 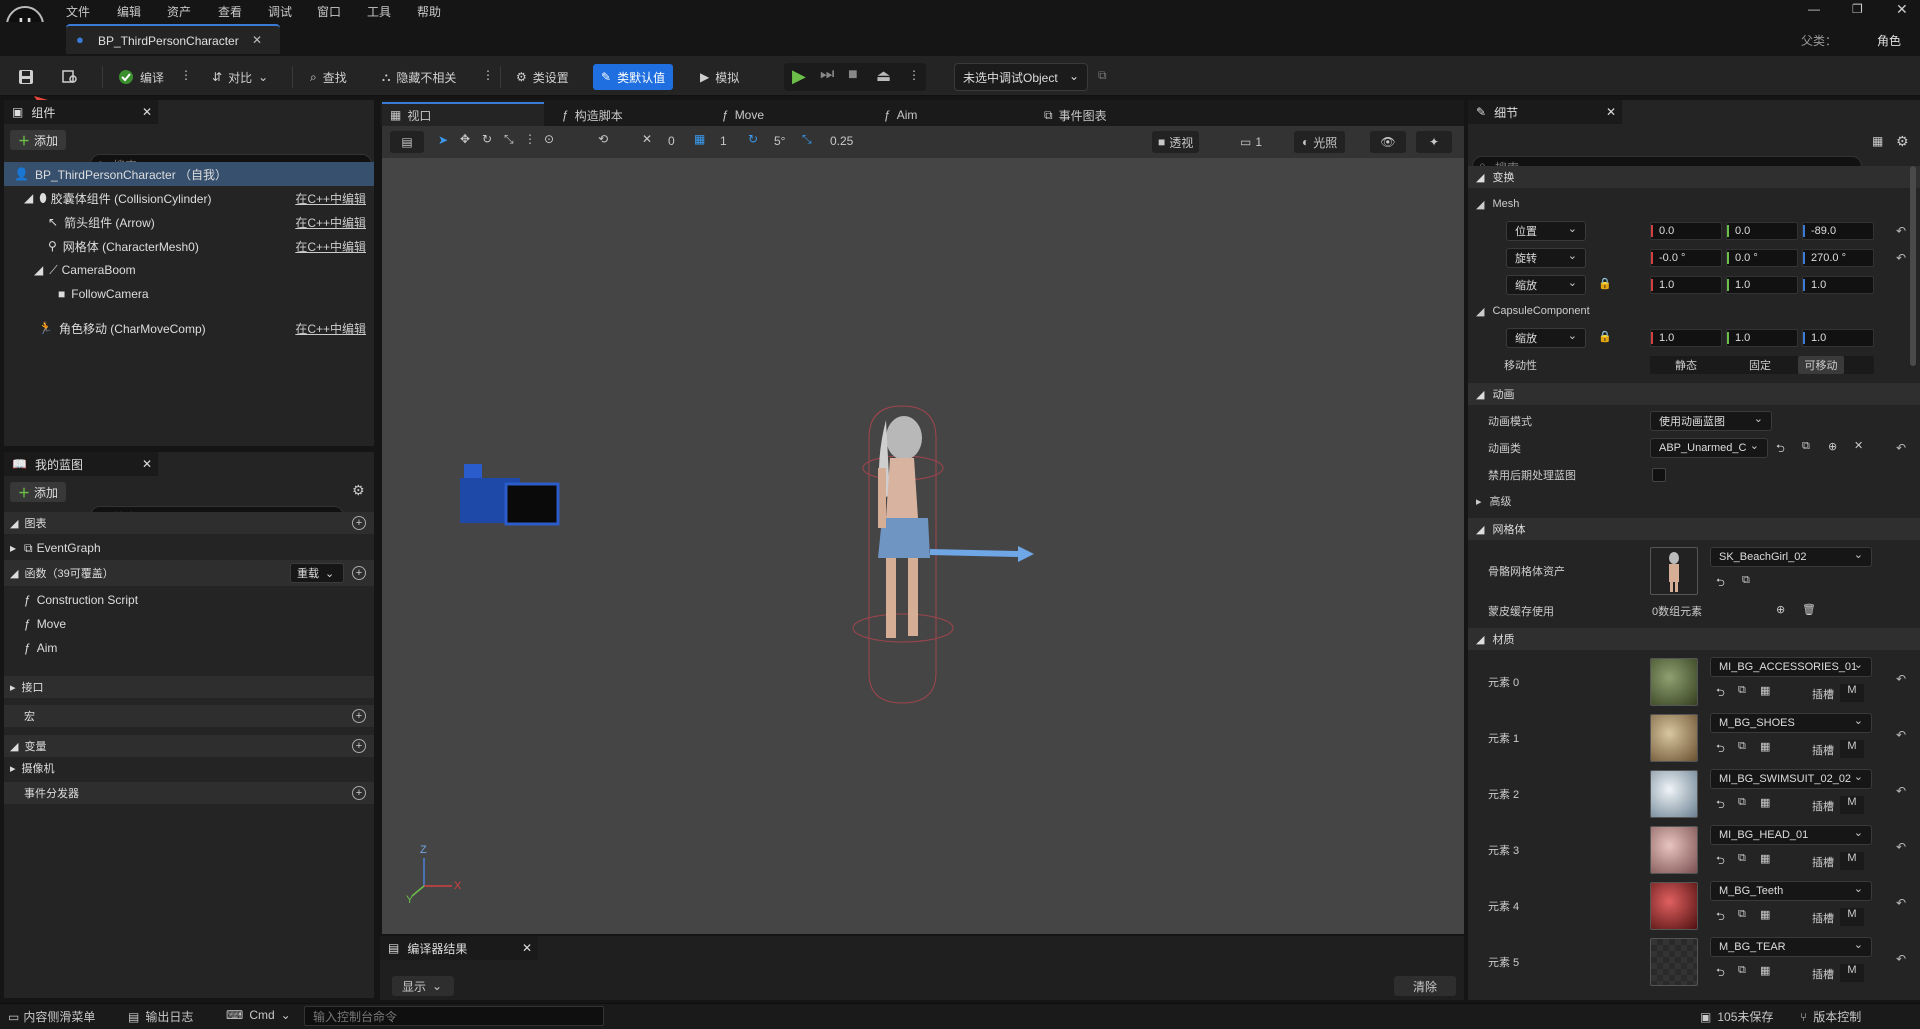 What do you see at coordinates (530, 139) in the screenshot?
I see `toolbar-options-icon: ⋮` at bounding box center [530, 139].